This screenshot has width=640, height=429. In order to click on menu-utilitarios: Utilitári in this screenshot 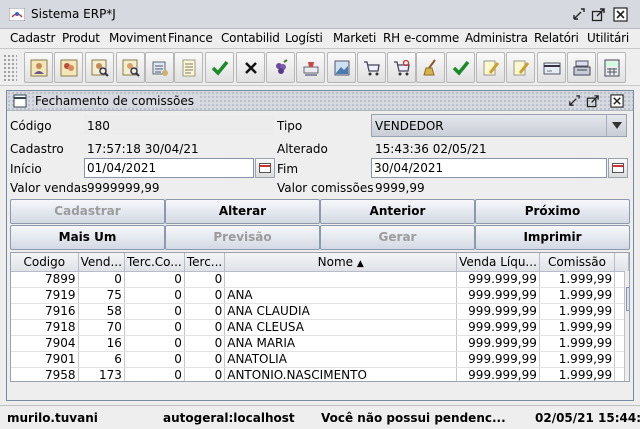, I will do `click(613, 38)`.